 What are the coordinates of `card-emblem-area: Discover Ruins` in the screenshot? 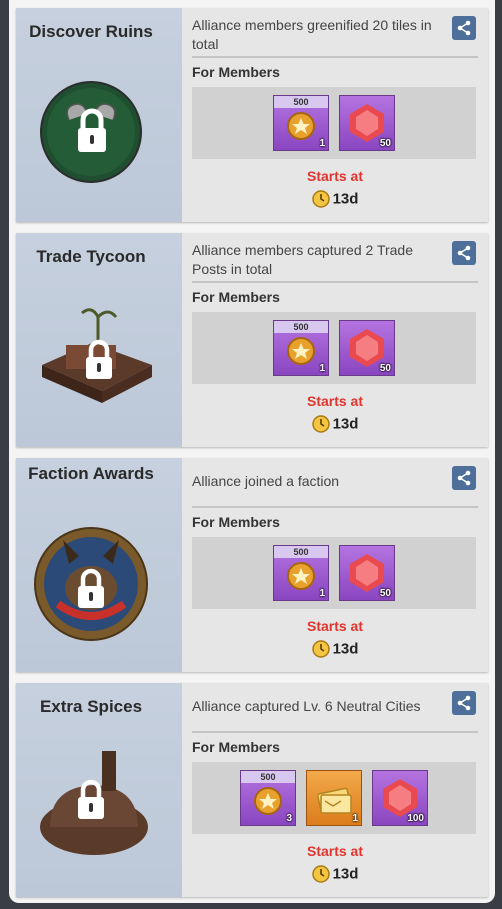 It's located at (99, 115).